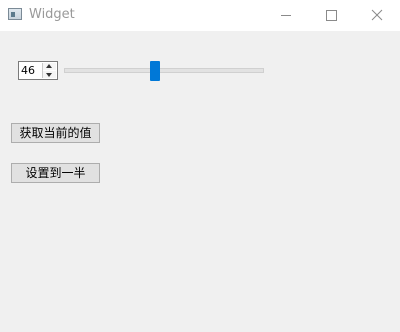 The image size is (400, 332). I want to click on value-spinbox, so click(38, 70).